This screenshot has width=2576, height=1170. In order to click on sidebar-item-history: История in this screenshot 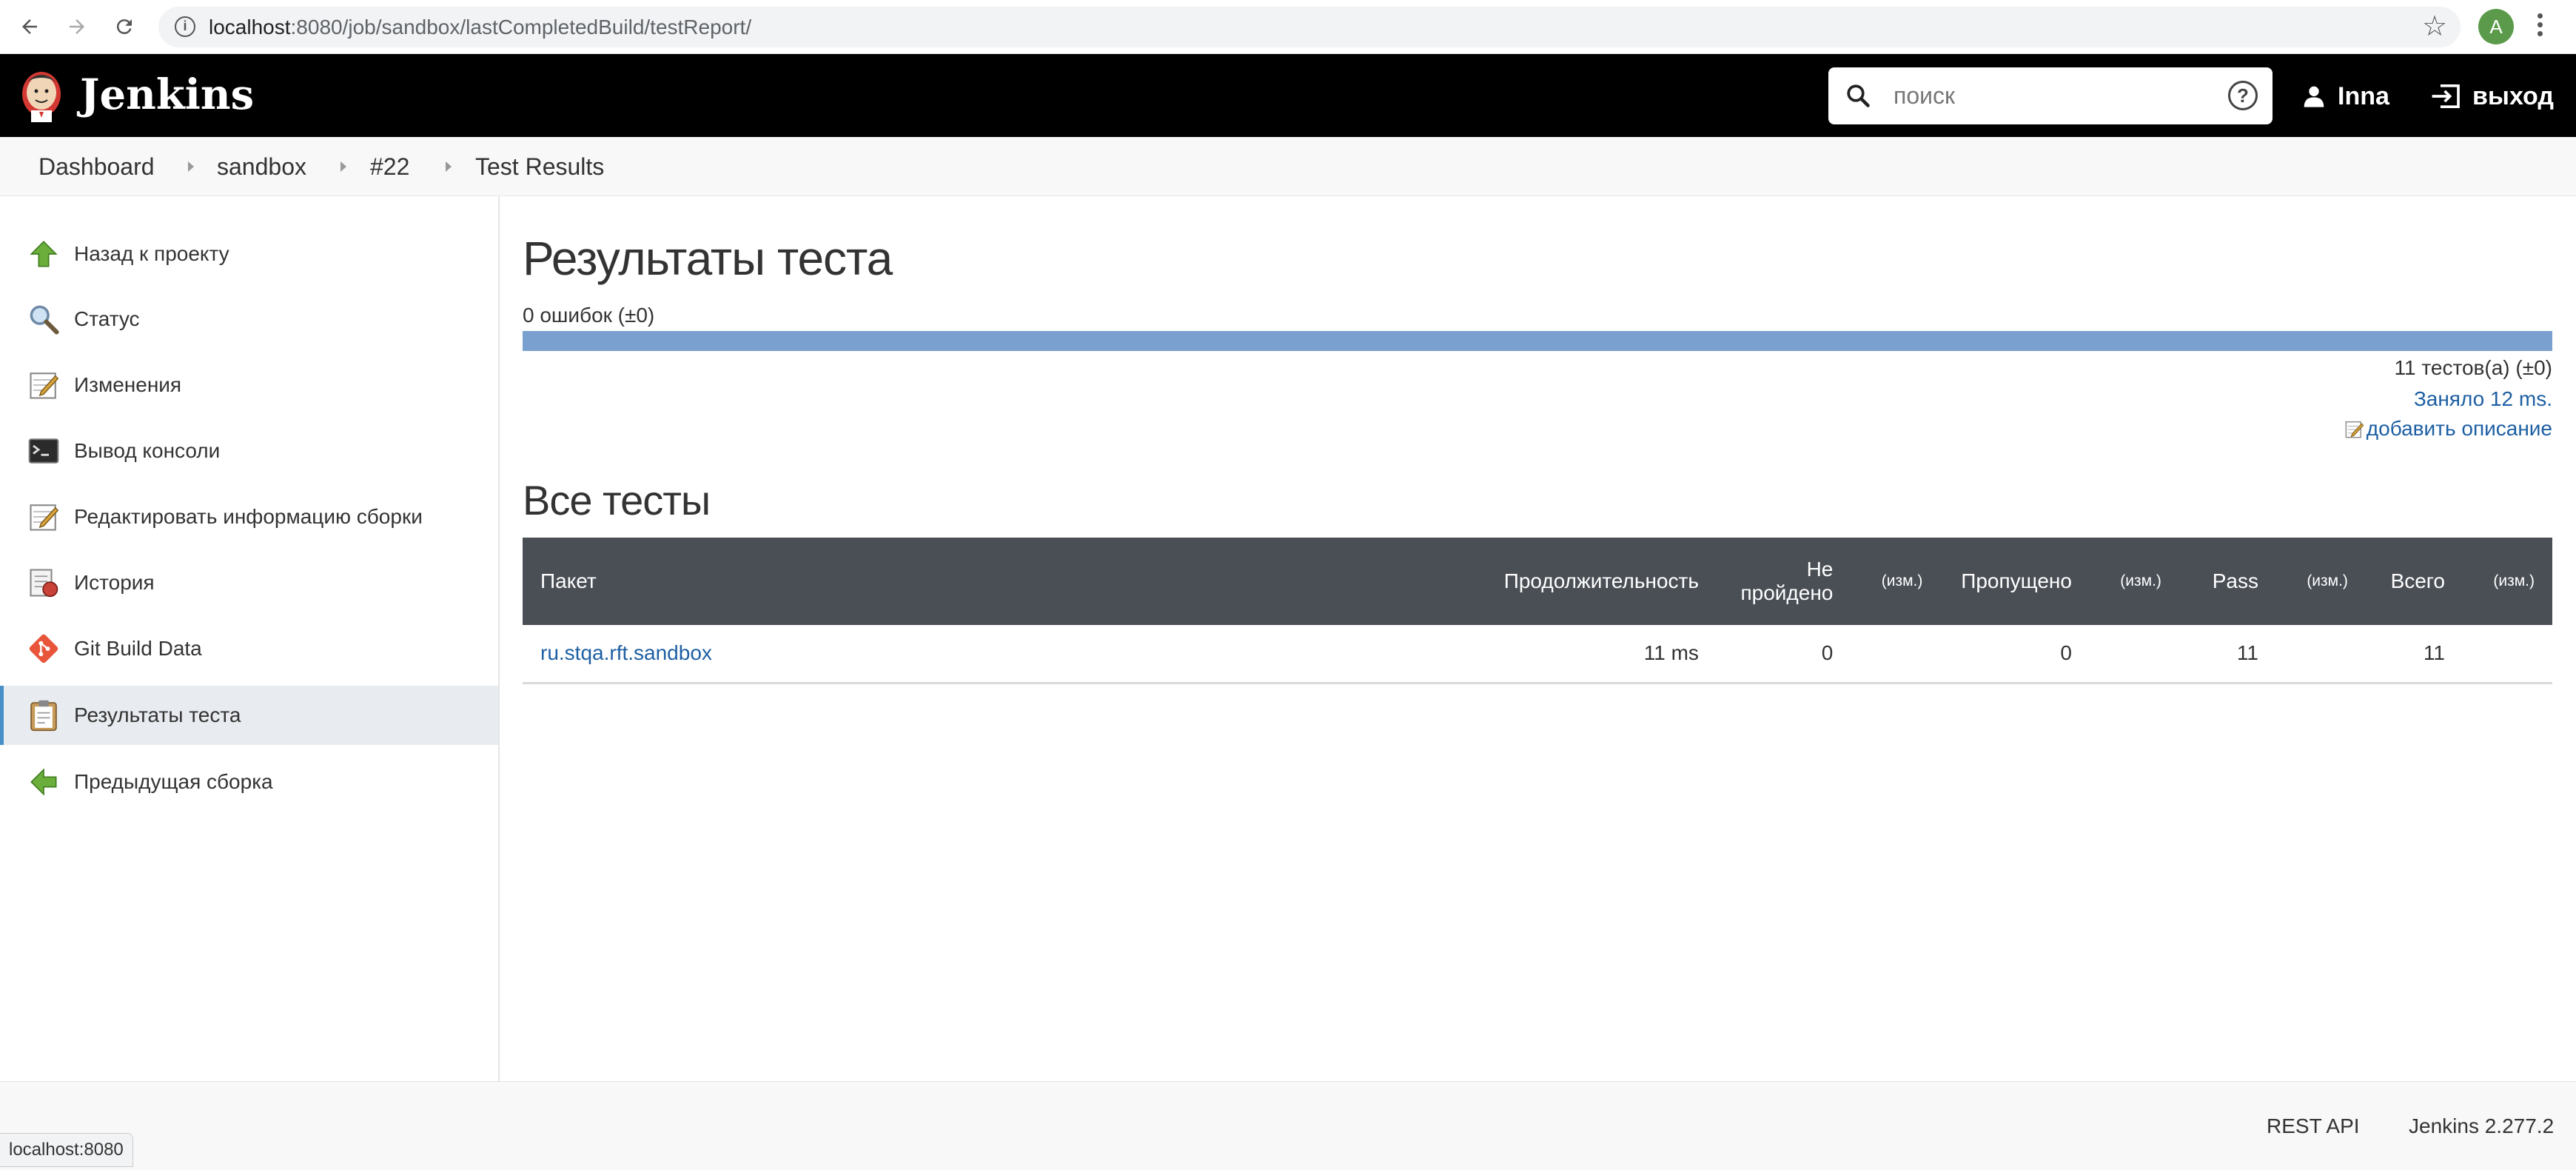, I will do `click(249, 582)`.